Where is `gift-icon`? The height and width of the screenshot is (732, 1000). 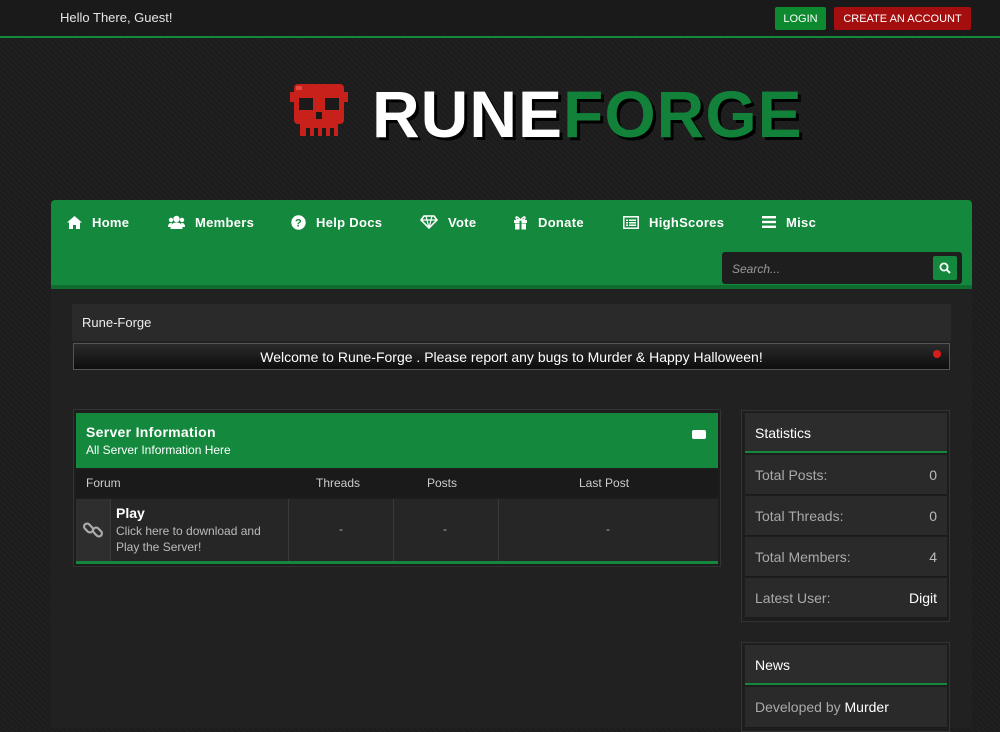
gift-icon is located at coordinates (520, 222).